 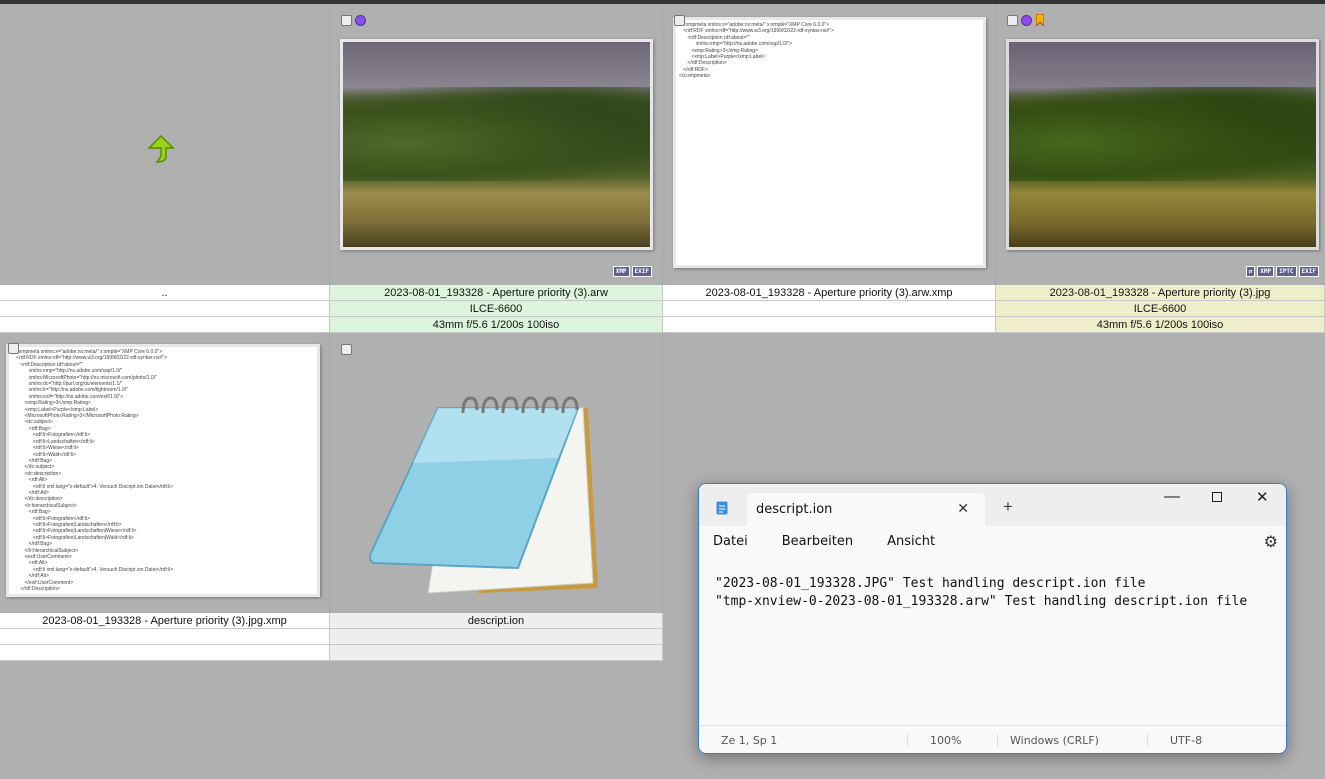 I want to click on menu-bar: Datei Bearbeiten Ansicht ⚙, so click(x=992, y=541).